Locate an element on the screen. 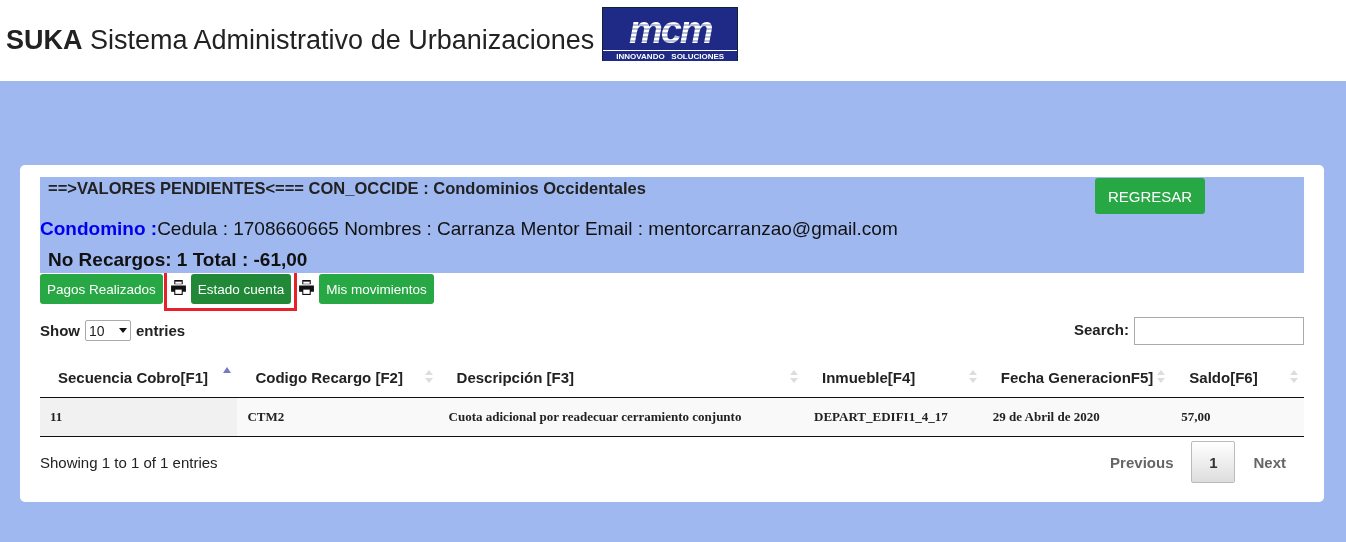  table-cell: Cuota adicional por readecuar cerramiento conjunto is located at coordinates (621, 417).